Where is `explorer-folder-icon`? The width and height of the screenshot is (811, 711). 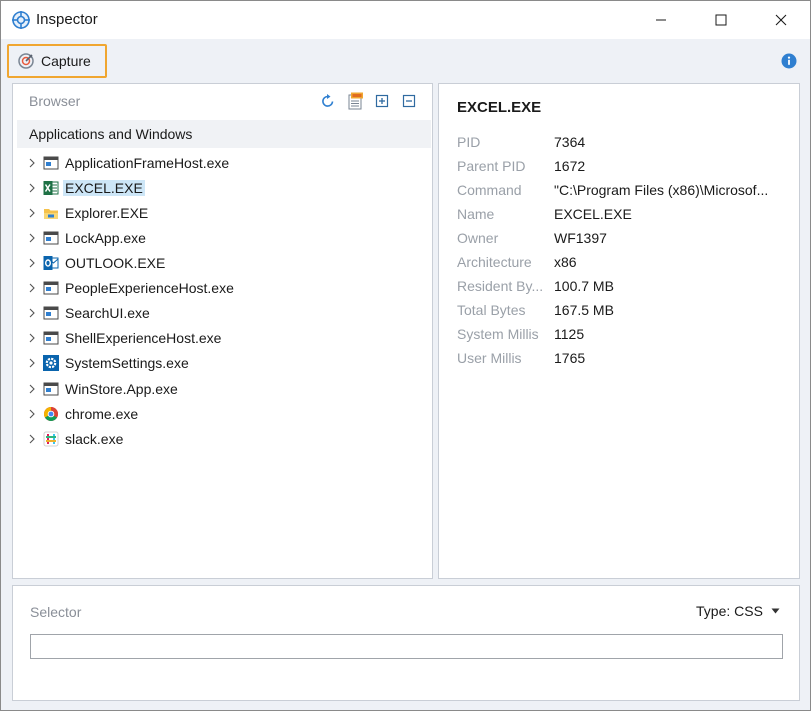
explorer-folder-icon is located at coordinates (51, 214).